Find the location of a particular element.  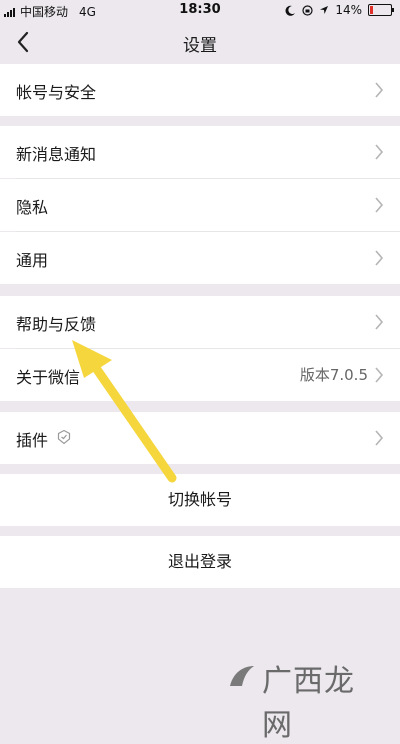

settings-item-label: 通用 is located at coordinates (32, 260).